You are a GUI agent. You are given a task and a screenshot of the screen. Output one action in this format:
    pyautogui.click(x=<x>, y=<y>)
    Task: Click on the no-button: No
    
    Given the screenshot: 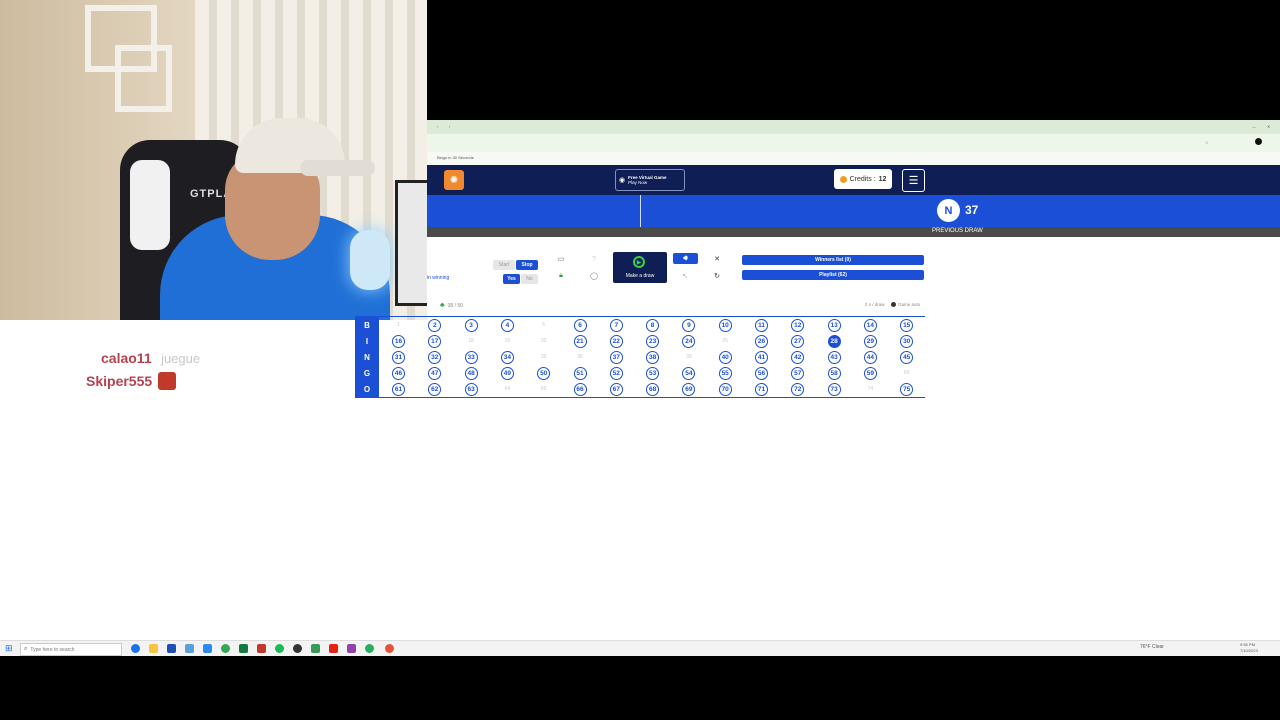 What is the action you would take?
    pyautogui.click(x=529, y=279)
    